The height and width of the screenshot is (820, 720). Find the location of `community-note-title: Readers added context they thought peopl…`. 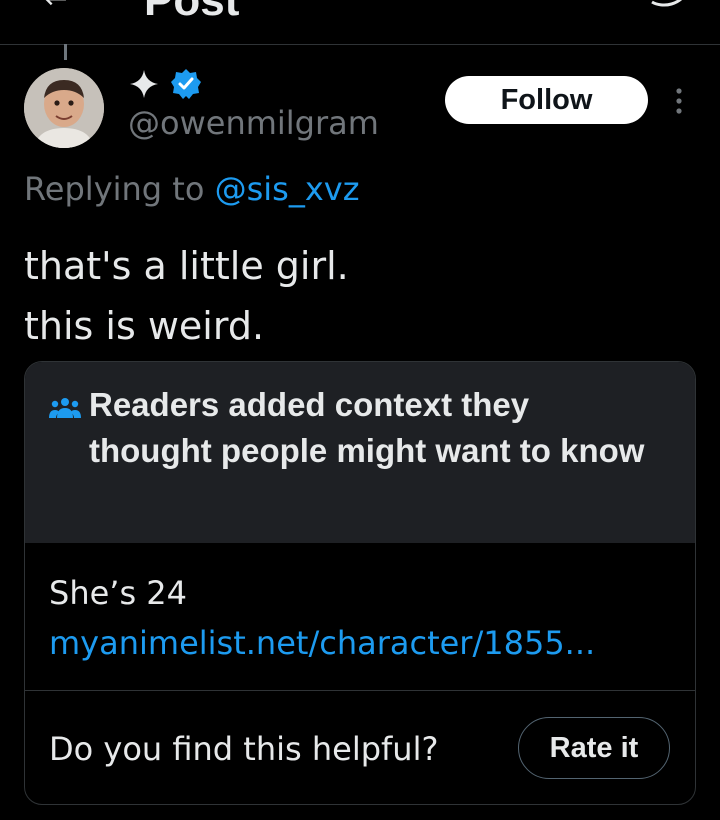

community-note-title: Readers added context they thought peopl… is located at coordinates (367, 427).